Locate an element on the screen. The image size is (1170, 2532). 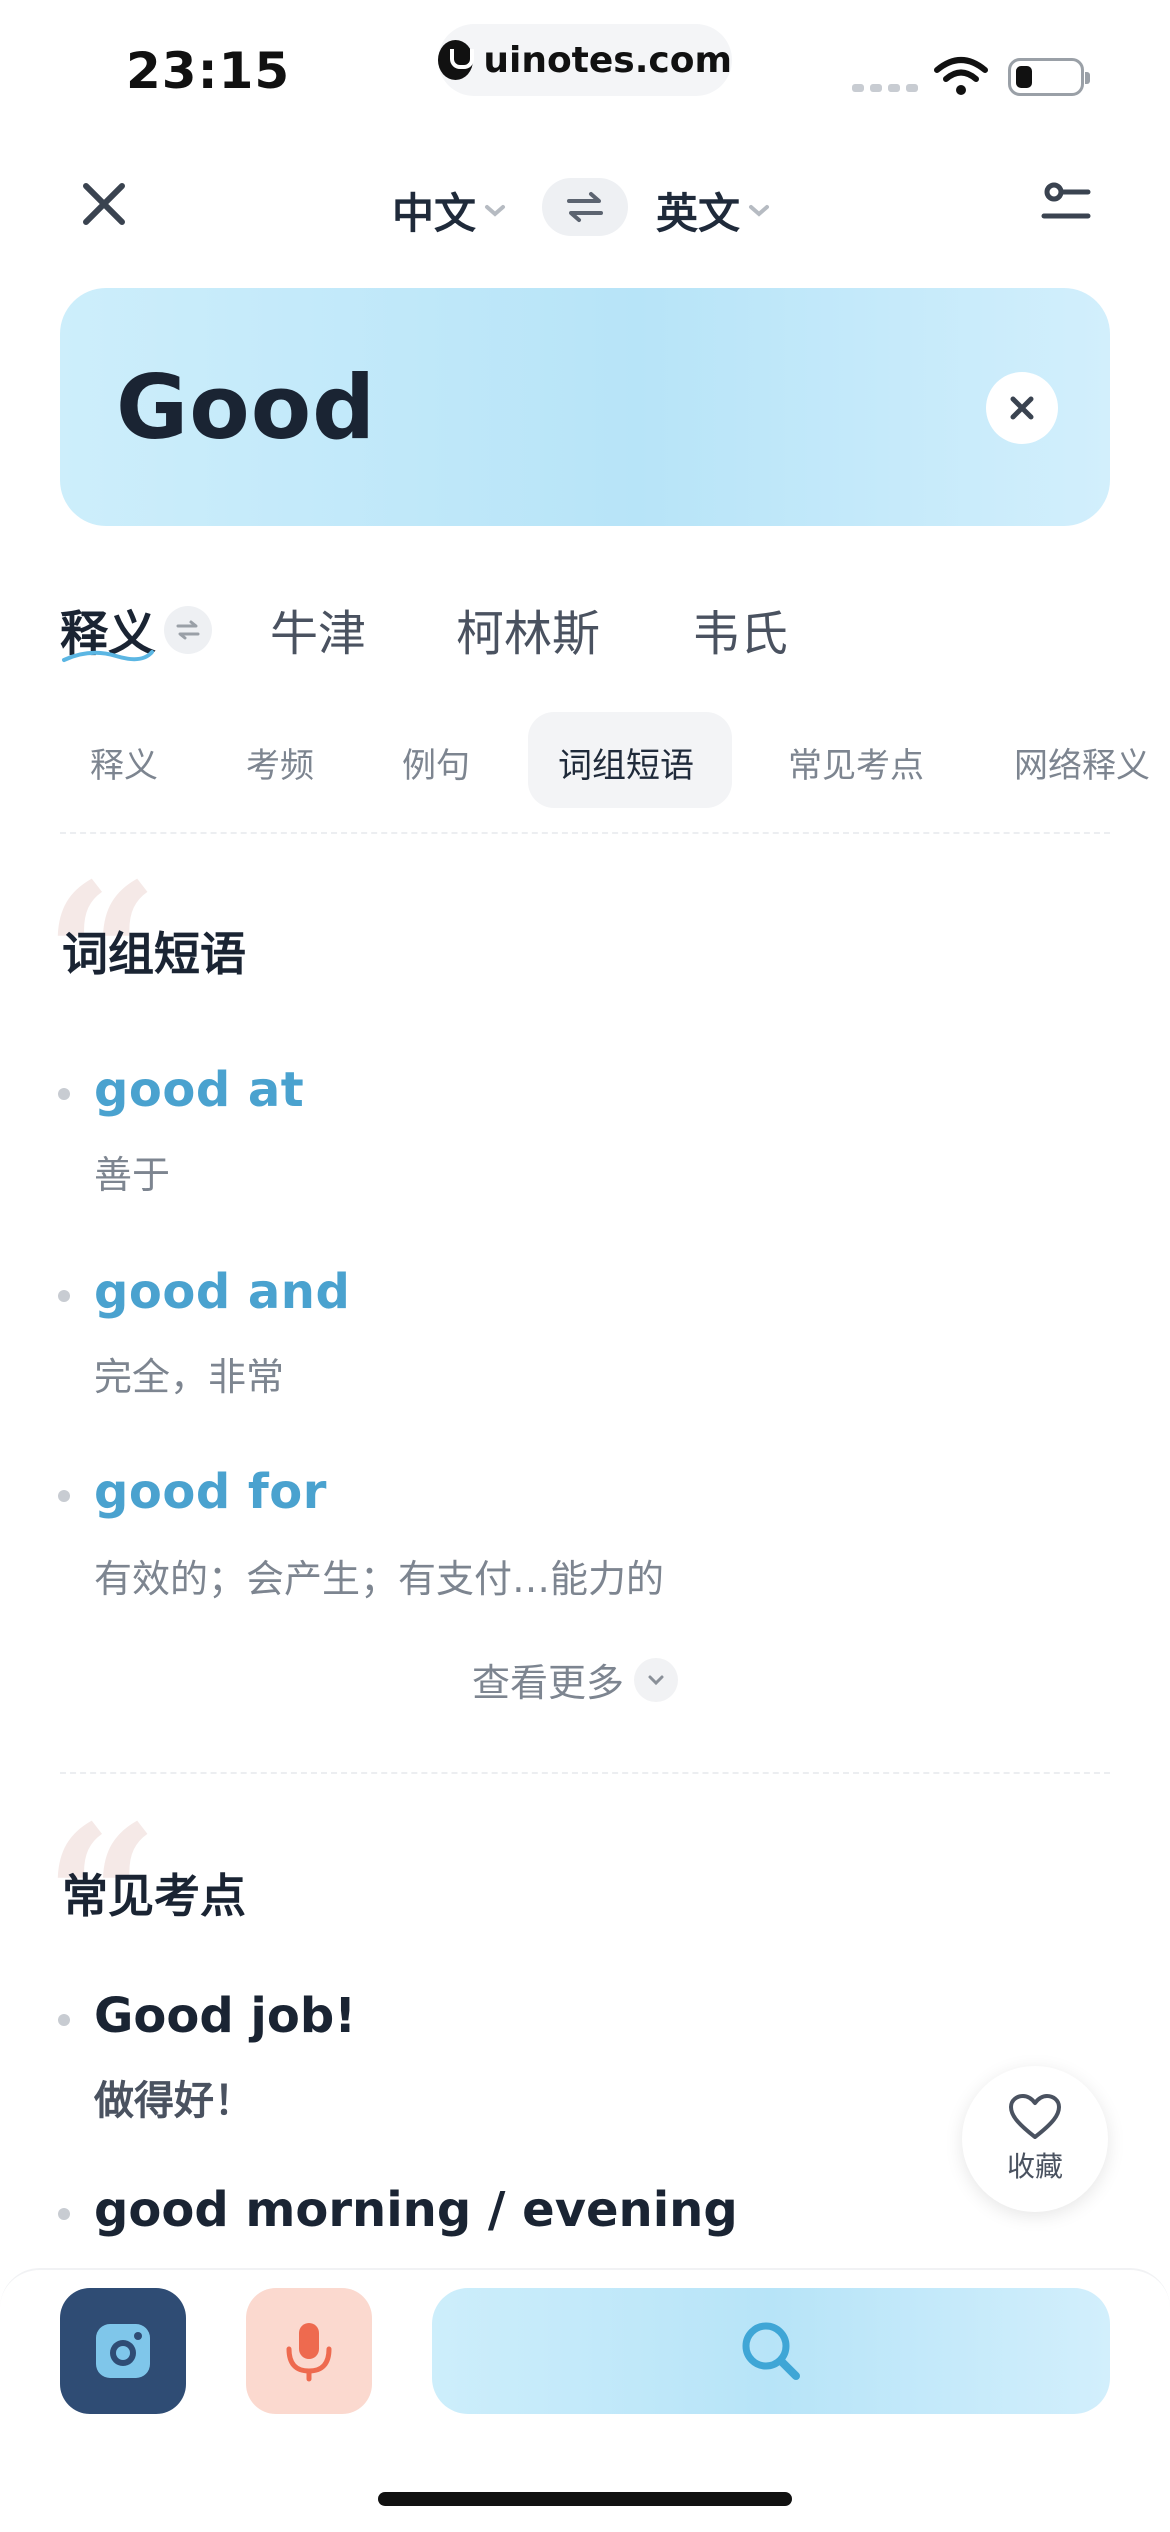
exam-point-item: Good job! is located at coordinates (225, 2016).